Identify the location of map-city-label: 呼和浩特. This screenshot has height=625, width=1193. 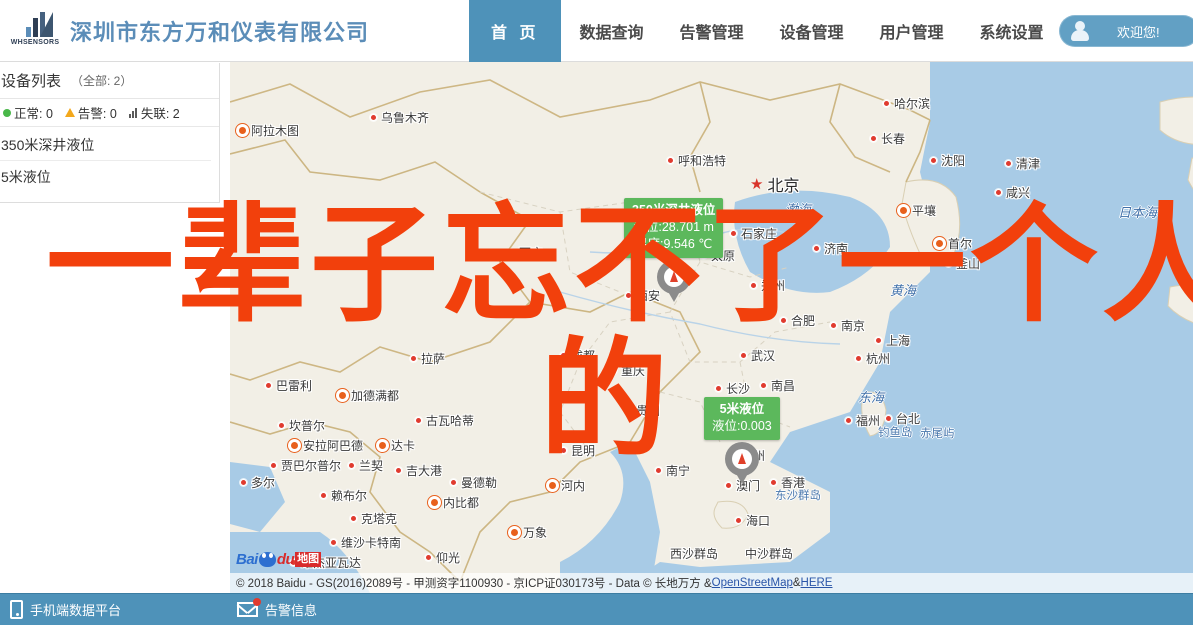
(696, 160).